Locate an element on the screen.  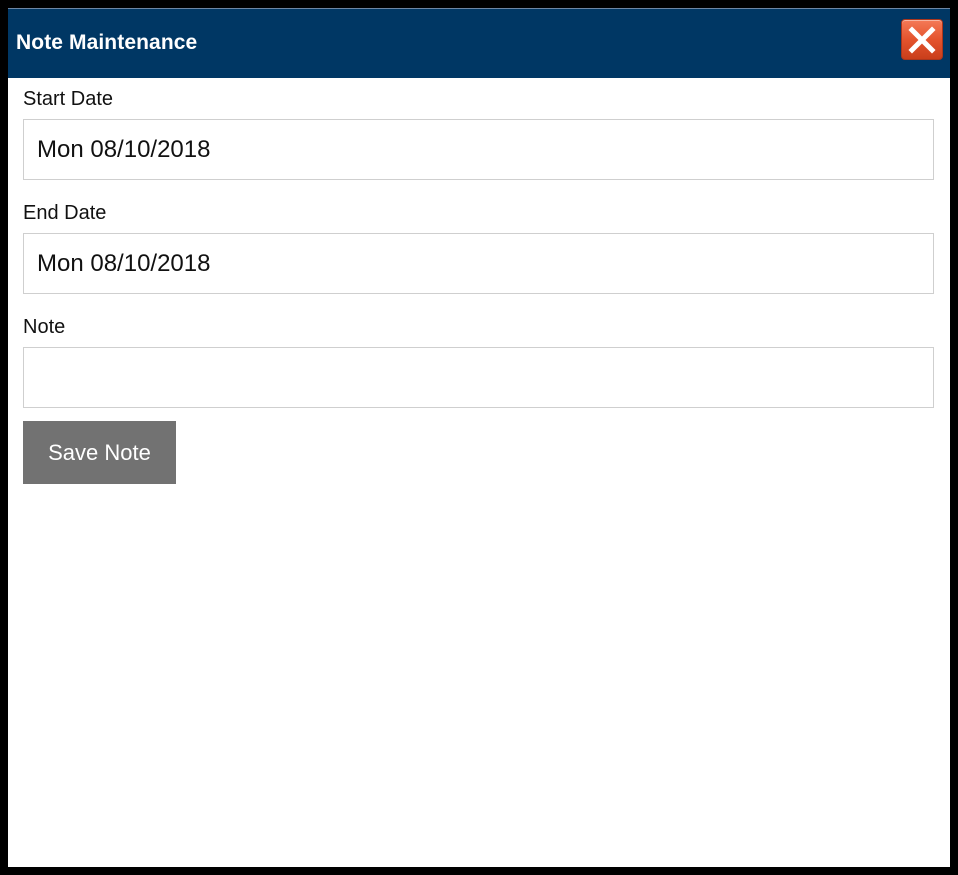
close-icon is located at coordinates (922, 40).